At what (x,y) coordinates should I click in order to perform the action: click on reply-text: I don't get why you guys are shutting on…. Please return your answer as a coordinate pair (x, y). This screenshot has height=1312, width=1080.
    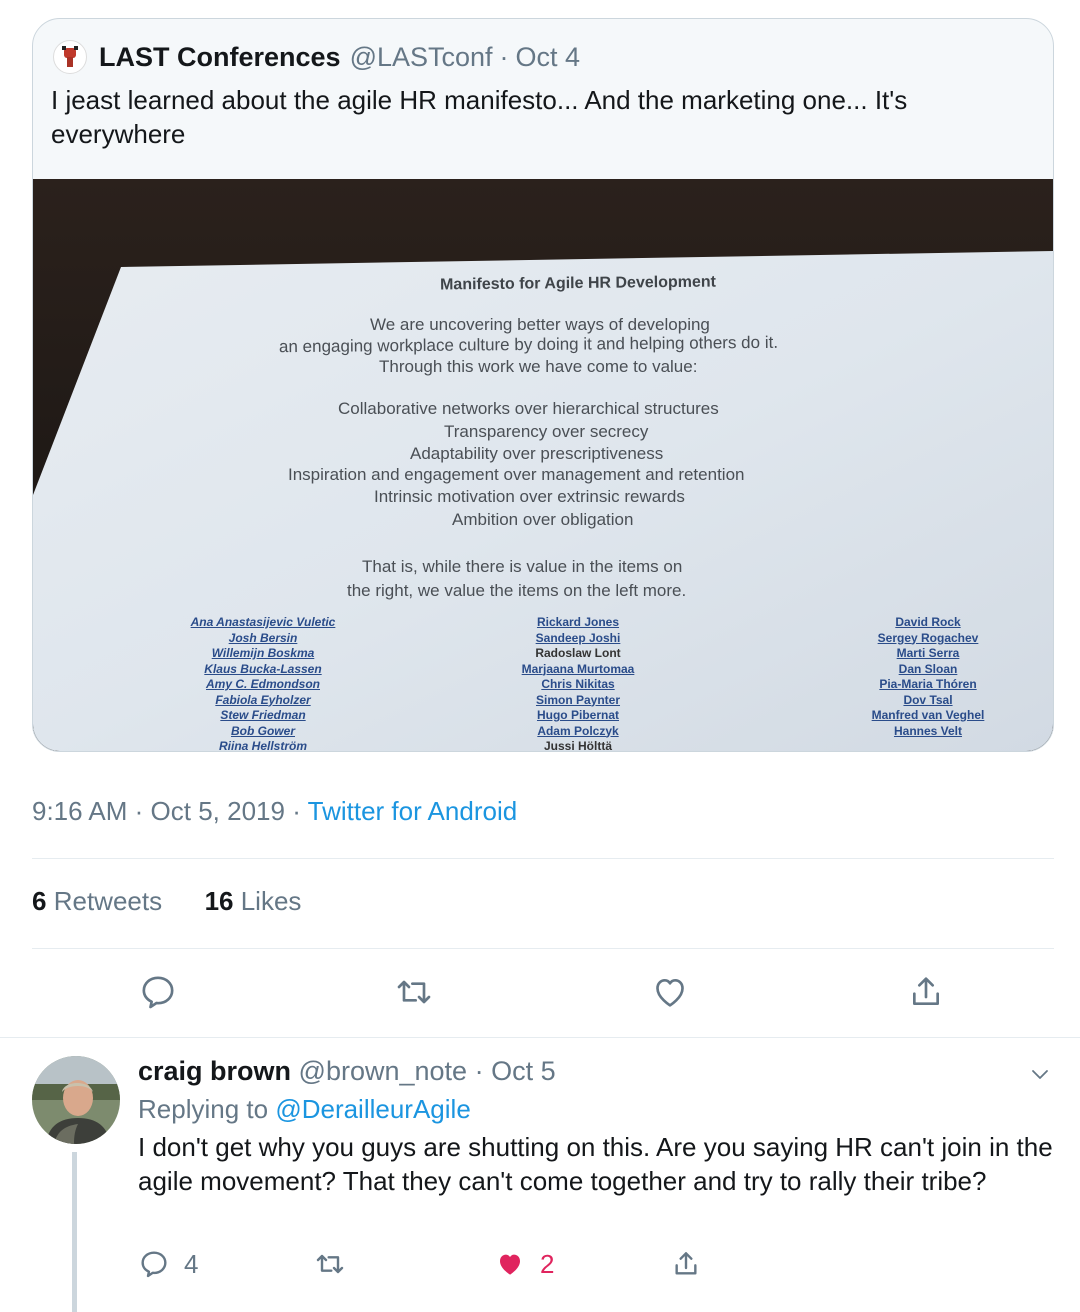
    Looking at the image, I should click on (595, 1164).